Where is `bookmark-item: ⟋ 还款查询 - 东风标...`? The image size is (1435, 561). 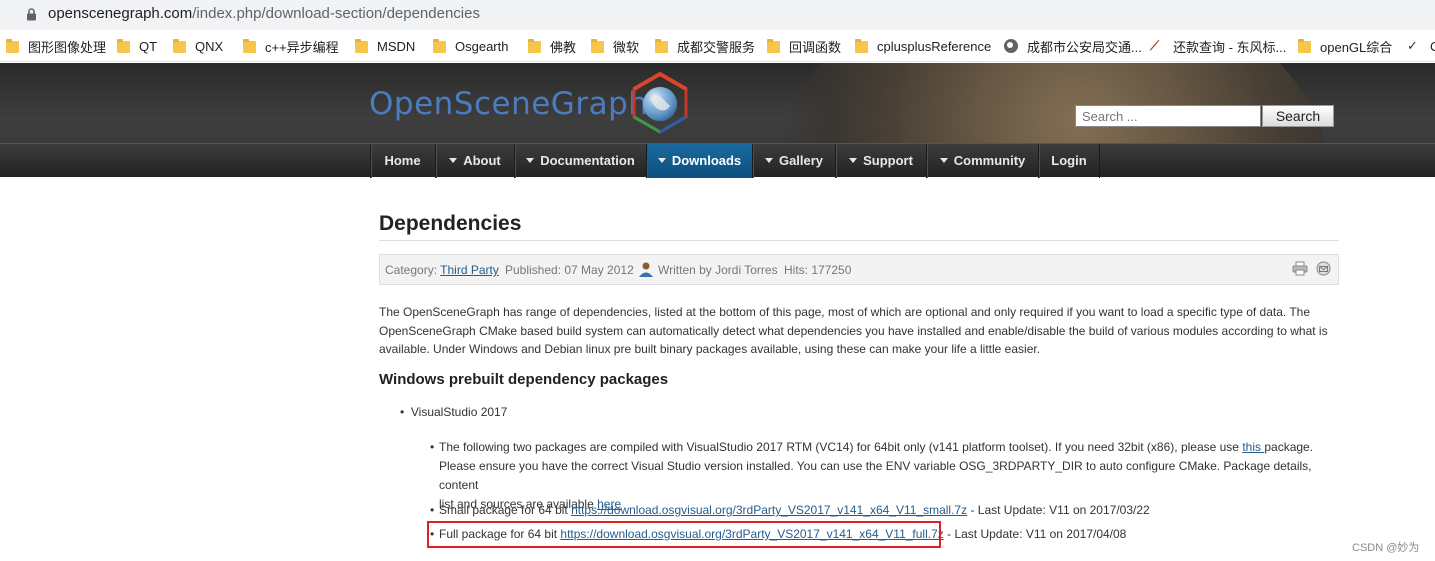
bookmark-item: ⟋ 还款查询 - 东风标... is located at coordinates (1218, 46).